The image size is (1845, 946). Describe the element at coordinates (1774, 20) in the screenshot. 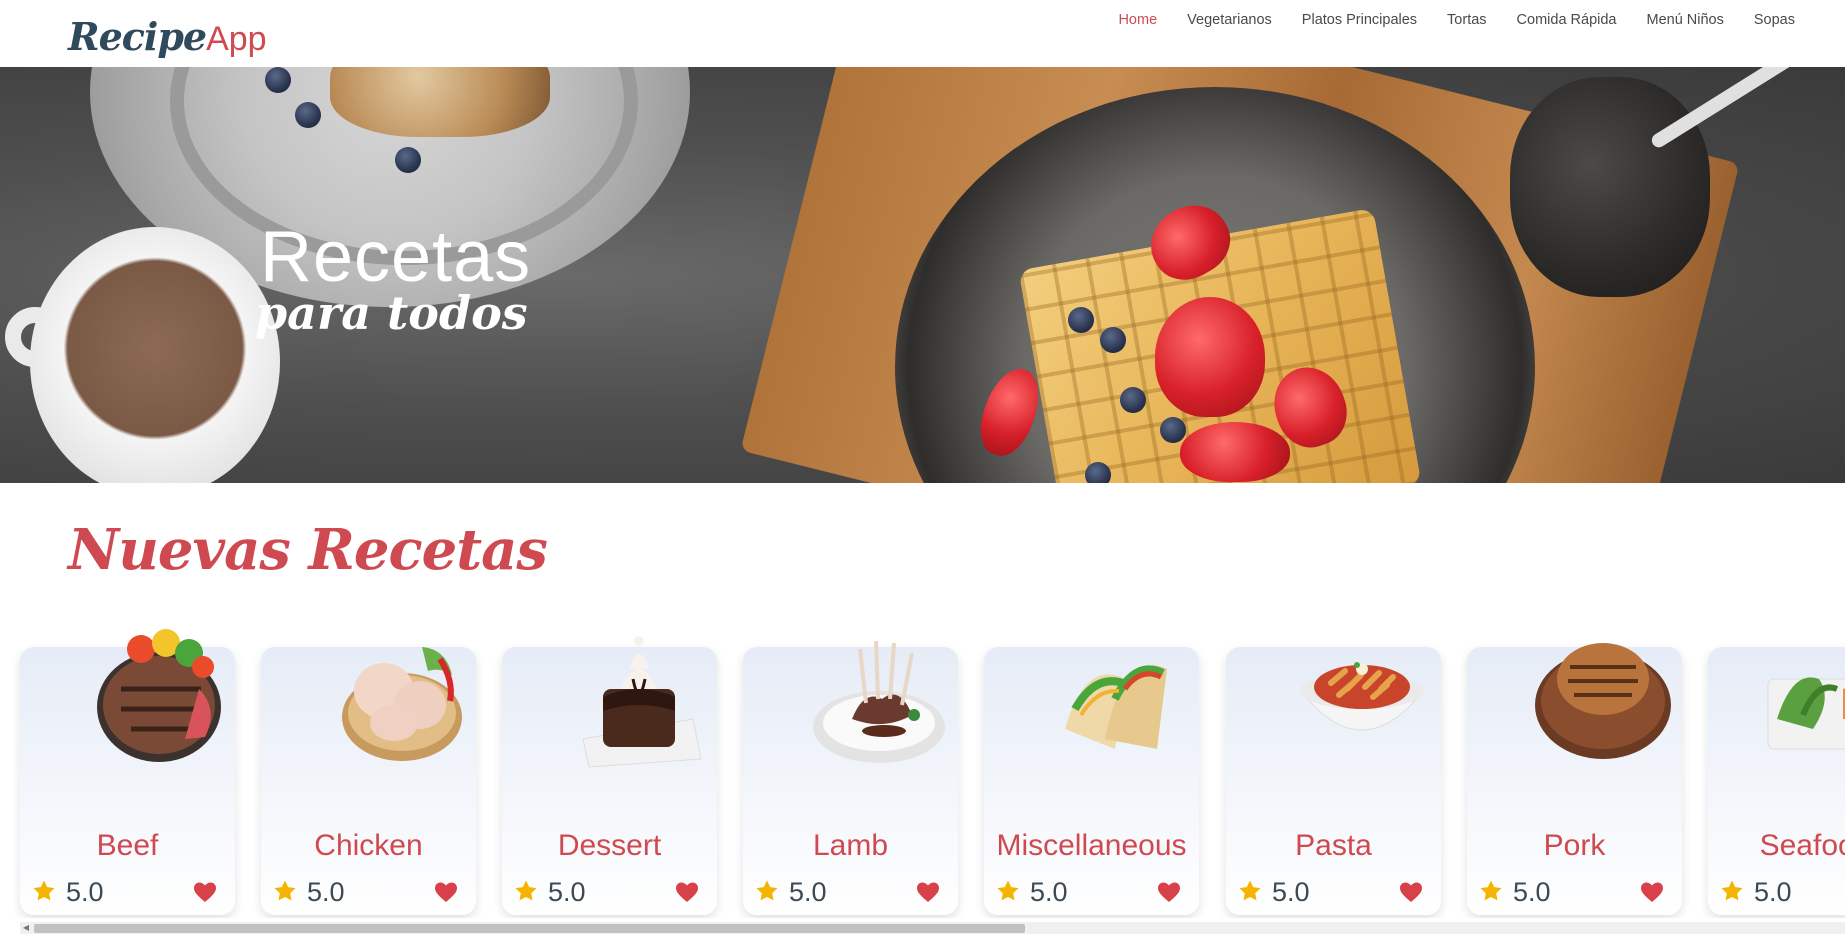

I see `nav-sopas: Sopas` at that location.